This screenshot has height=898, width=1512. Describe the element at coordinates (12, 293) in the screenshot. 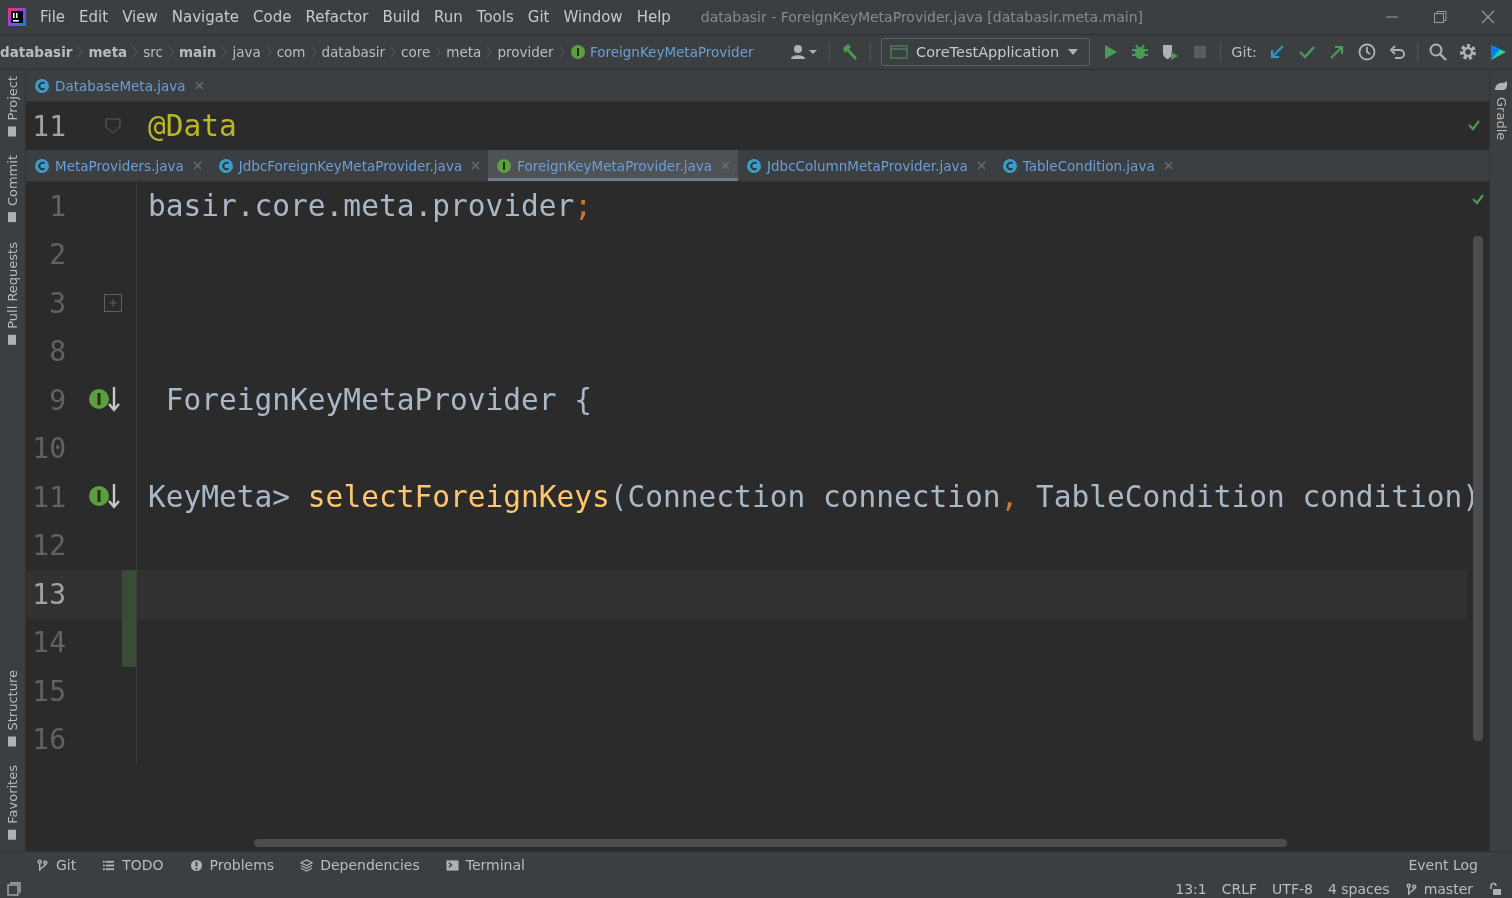

I see `tool-window-tab: Pull Requests` at that location.